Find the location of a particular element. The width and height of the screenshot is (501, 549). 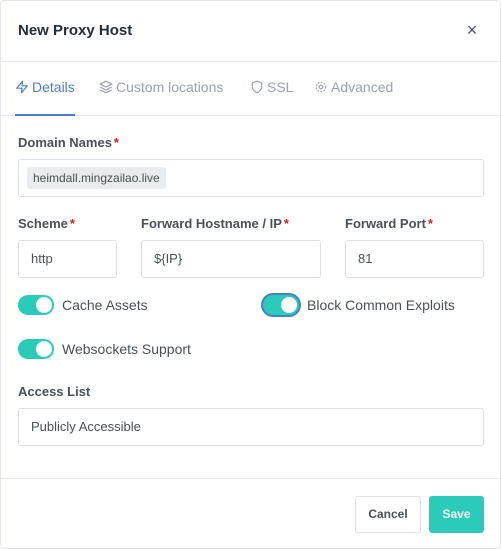

forward-hostname-input: ${IP} is located at coordinates (231, 259).